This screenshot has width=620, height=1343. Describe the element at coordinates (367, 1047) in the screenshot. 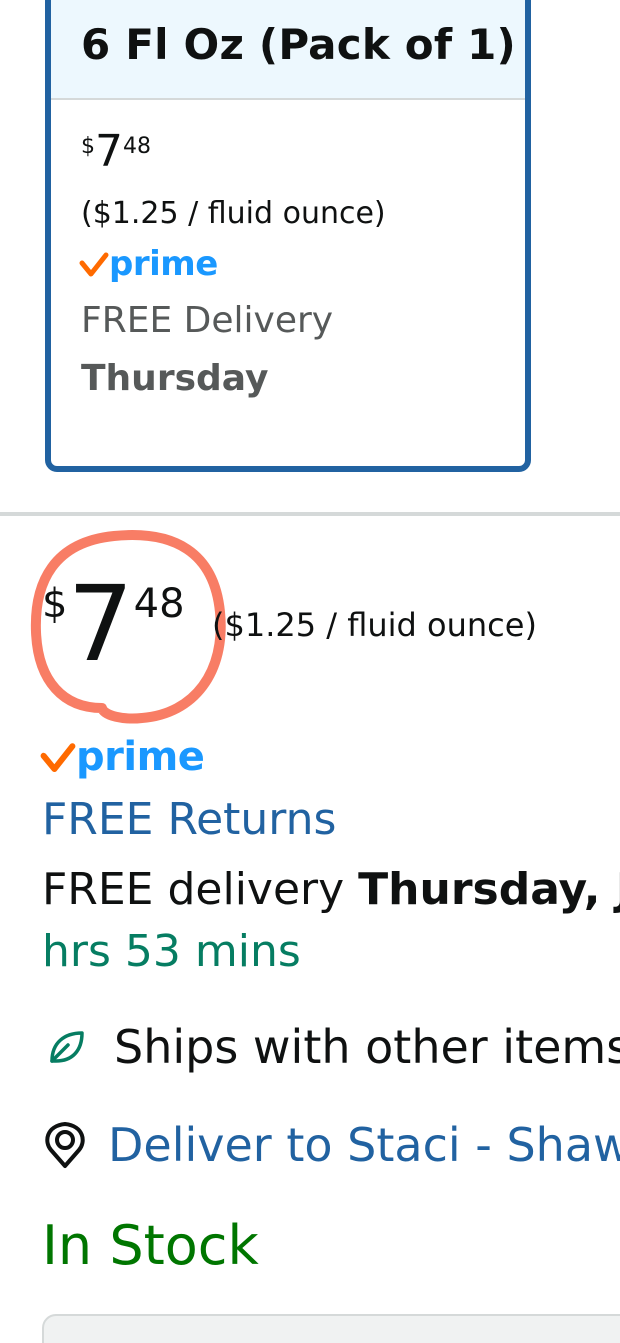

I see `ships-with-text: Ships with other items i` at that location.